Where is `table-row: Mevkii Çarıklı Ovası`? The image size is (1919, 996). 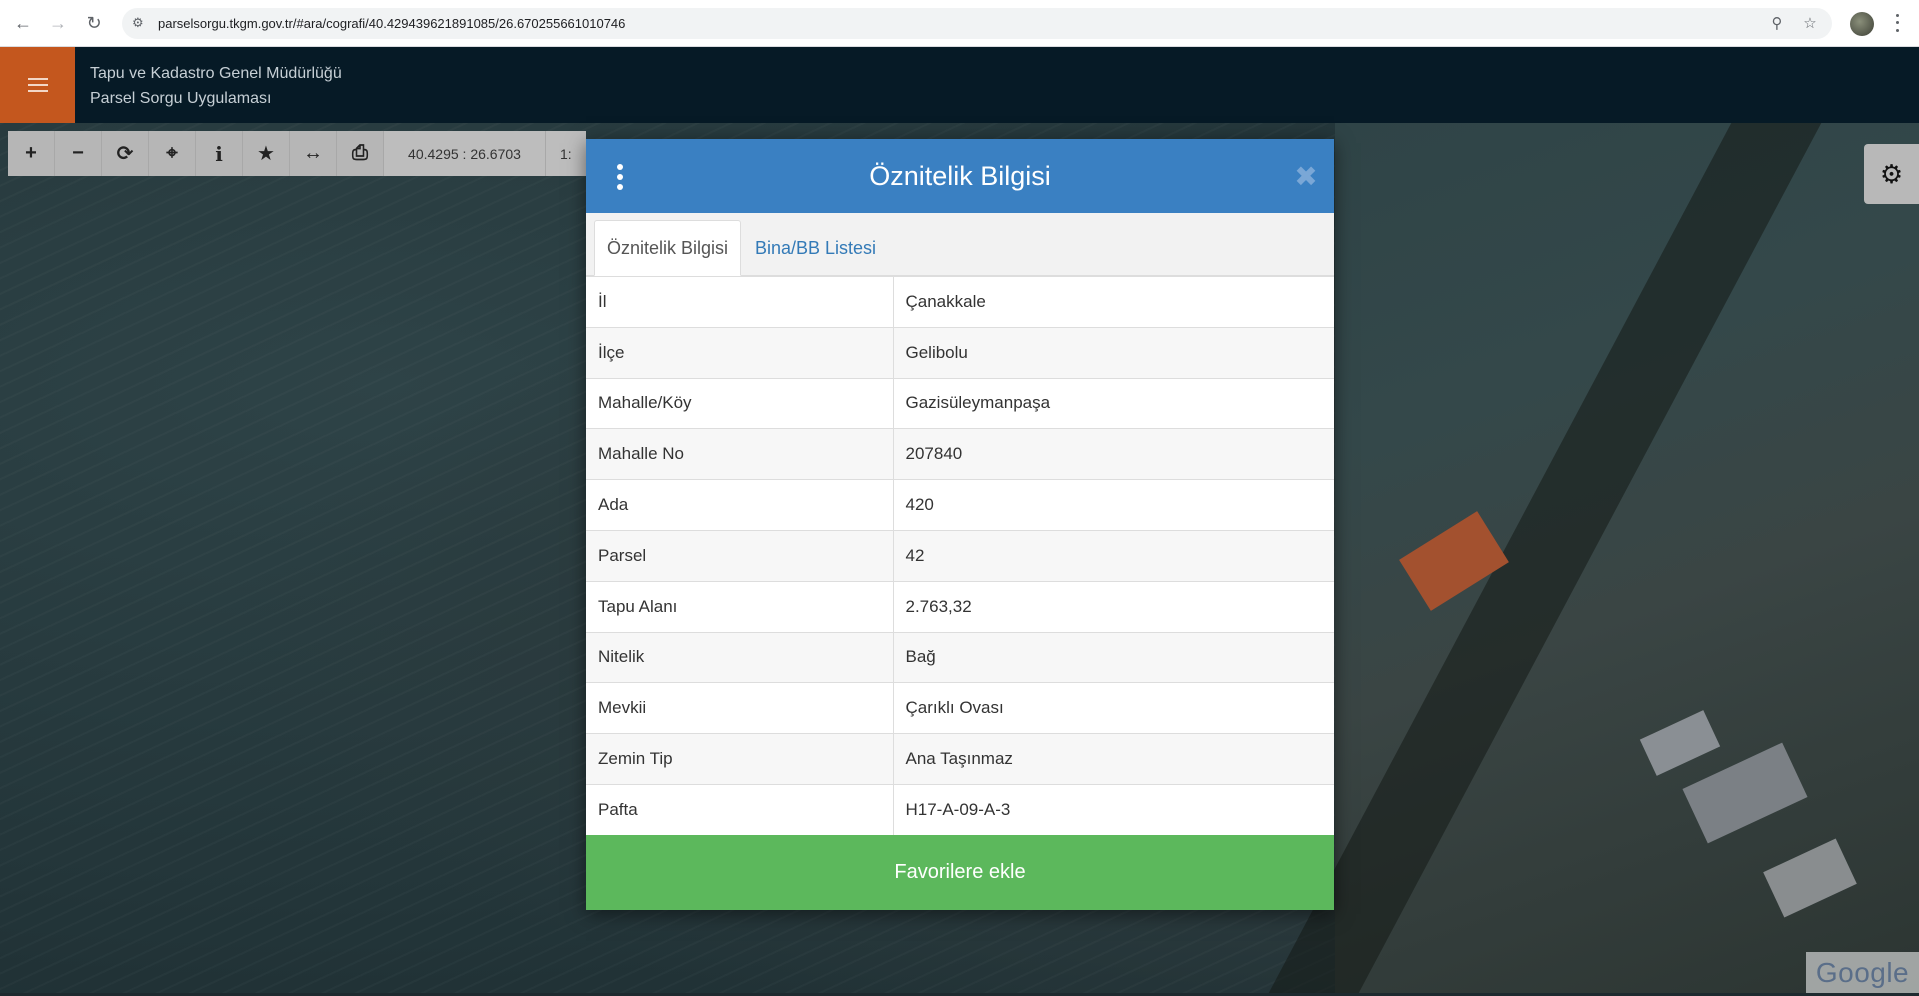
table-row: Mevkii Çarıklı Ovası is located at coordinates (960, 708).